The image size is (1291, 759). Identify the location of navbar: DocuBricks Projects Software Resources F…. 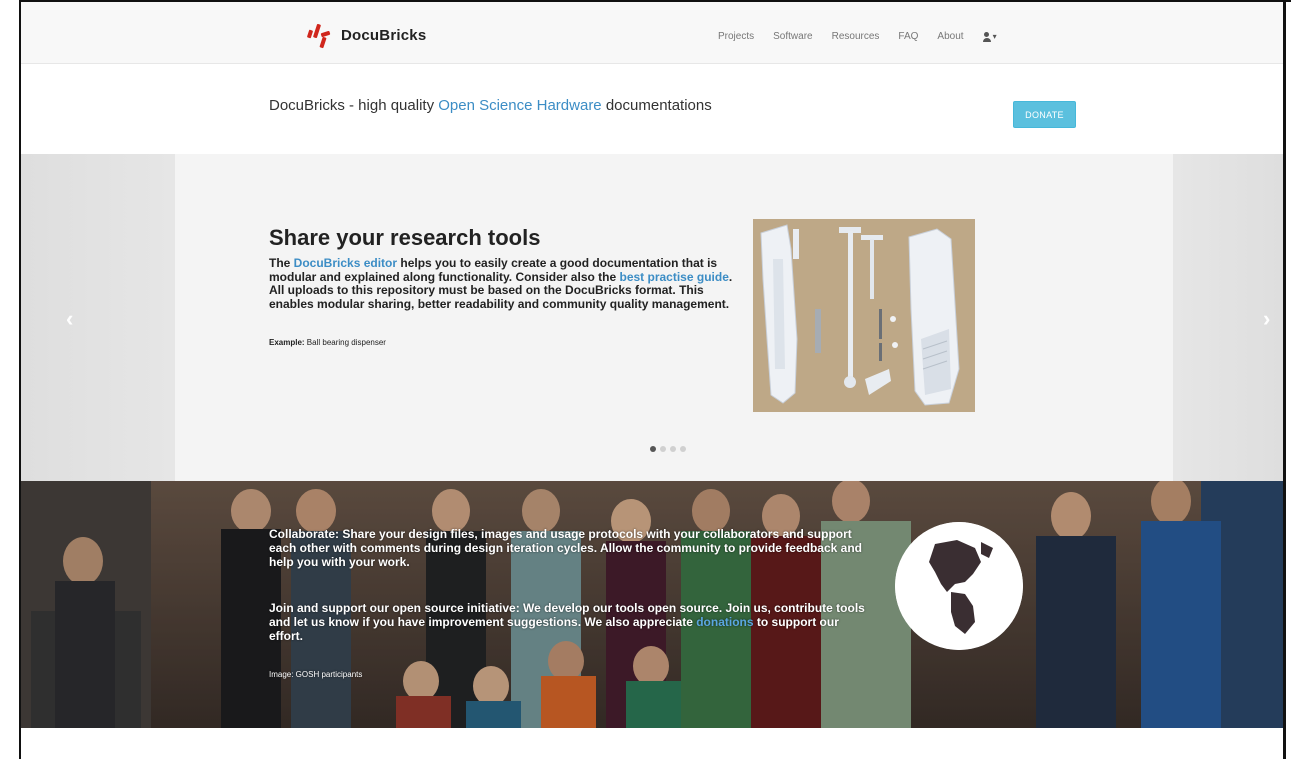
(652, 33).